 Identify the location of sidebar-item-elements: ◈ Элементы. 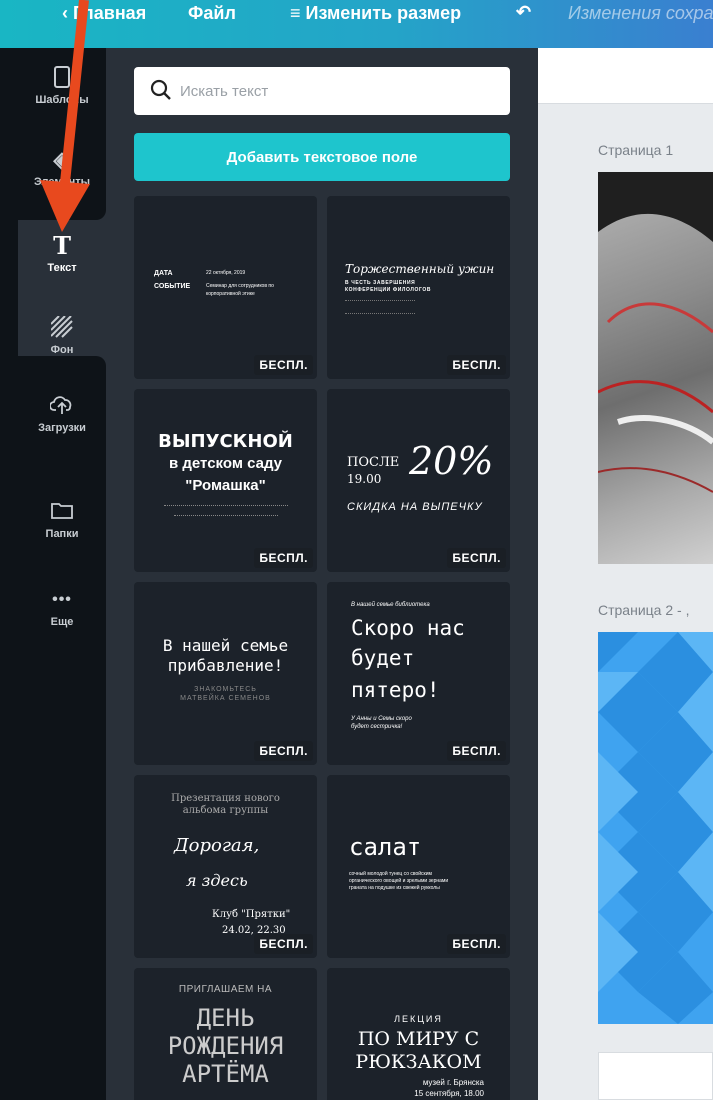
(62, 168).